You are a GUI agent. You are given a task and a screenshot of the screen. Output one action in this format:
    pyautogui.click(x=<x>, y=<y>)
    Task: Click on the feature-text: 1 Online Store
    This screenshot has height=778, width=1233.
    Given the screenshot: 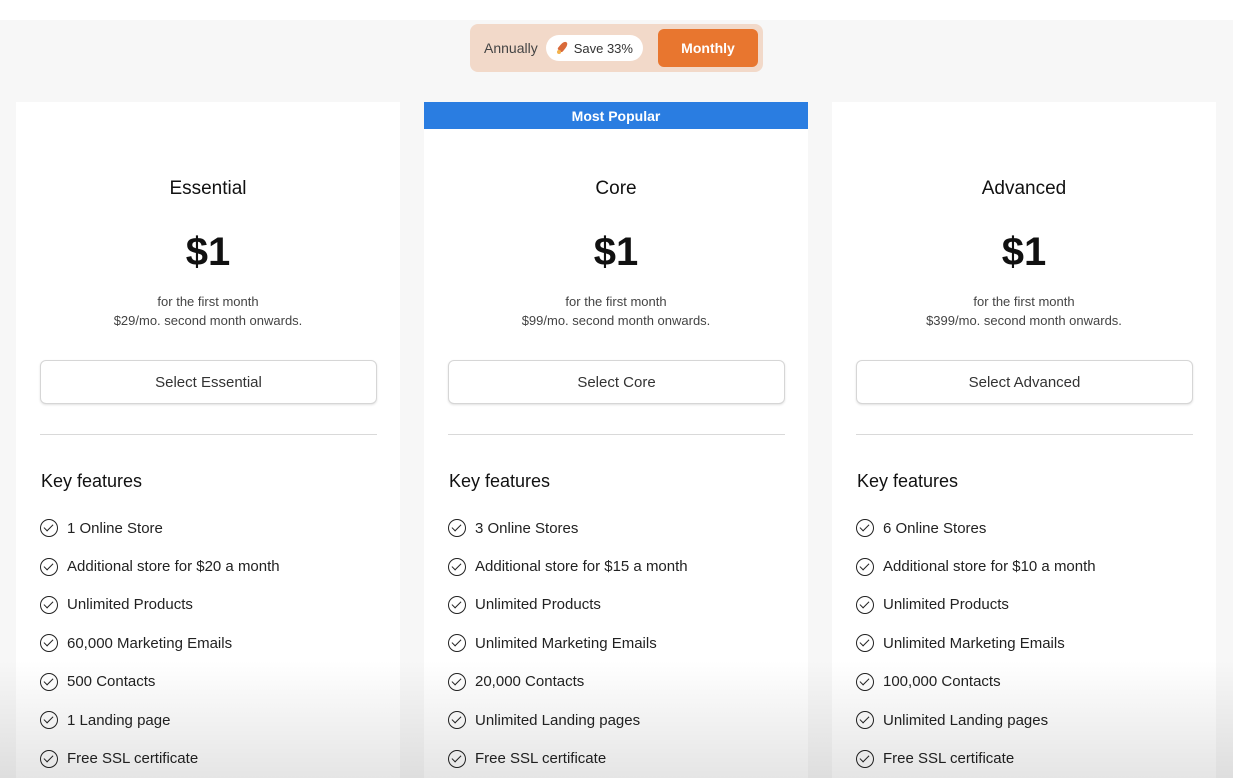 What is the action you would take?
    pyautogui.click(x=115, y=528)
    